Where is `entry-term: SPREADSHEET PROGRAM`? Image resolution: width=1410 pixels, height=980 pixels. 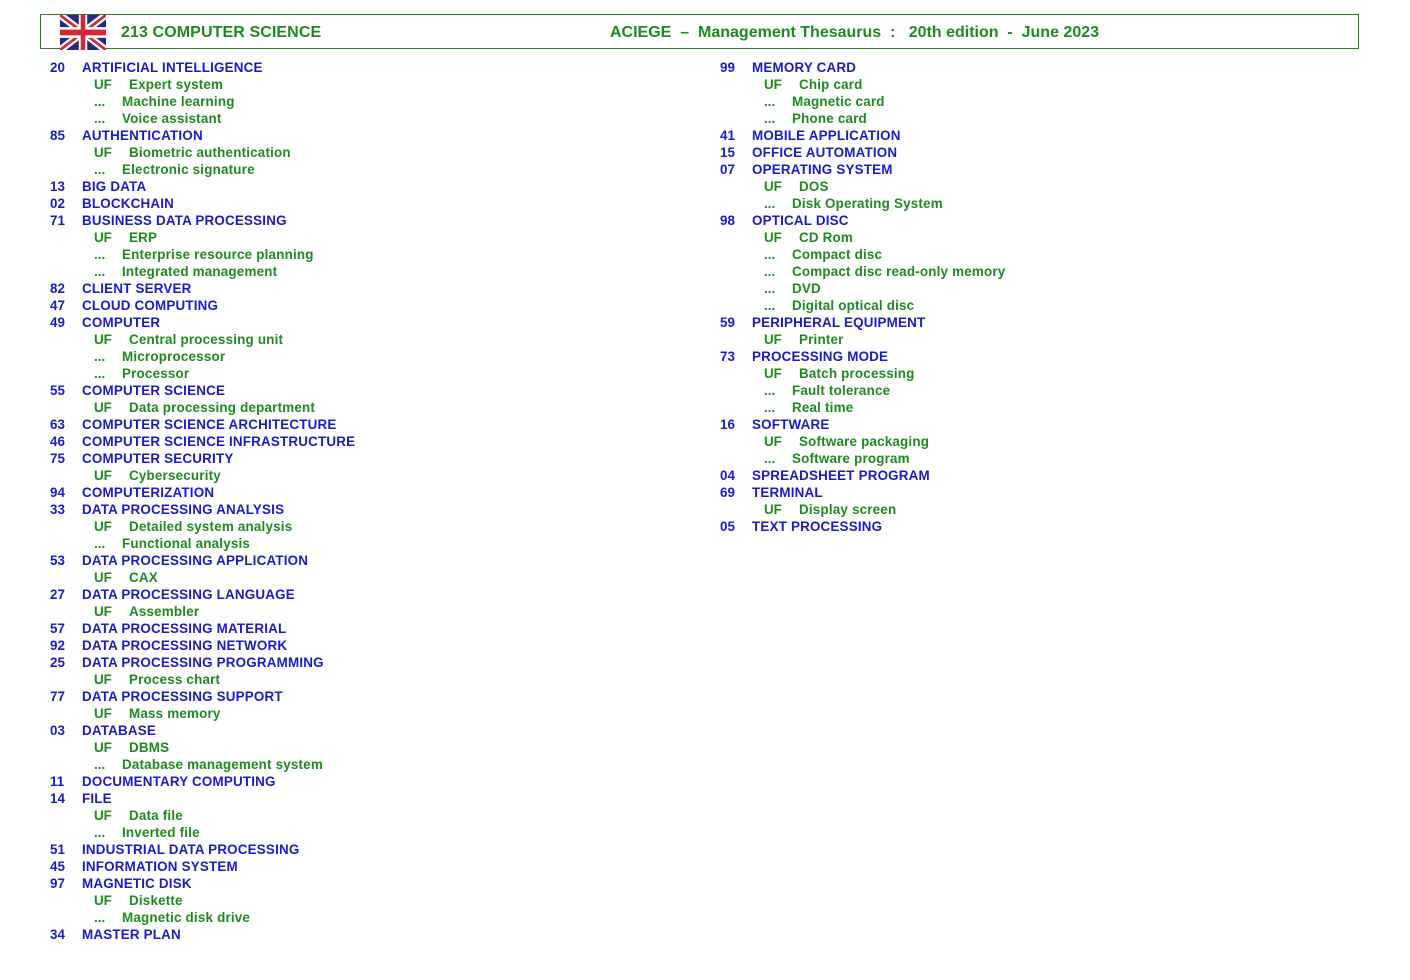
entry-term: SPREADSHEET PROGRAM is located at coordinates (841, 475).